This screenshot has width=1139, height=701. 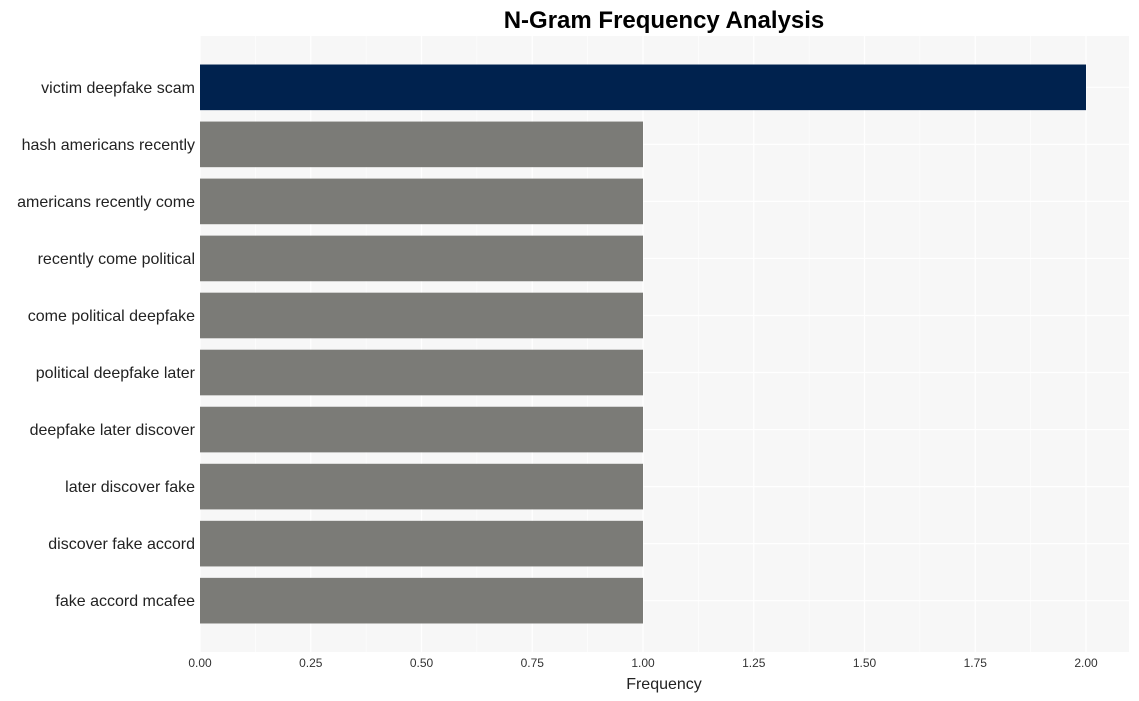 I want to click on x-tick-label: 0.50, so click(x=422, y=663).